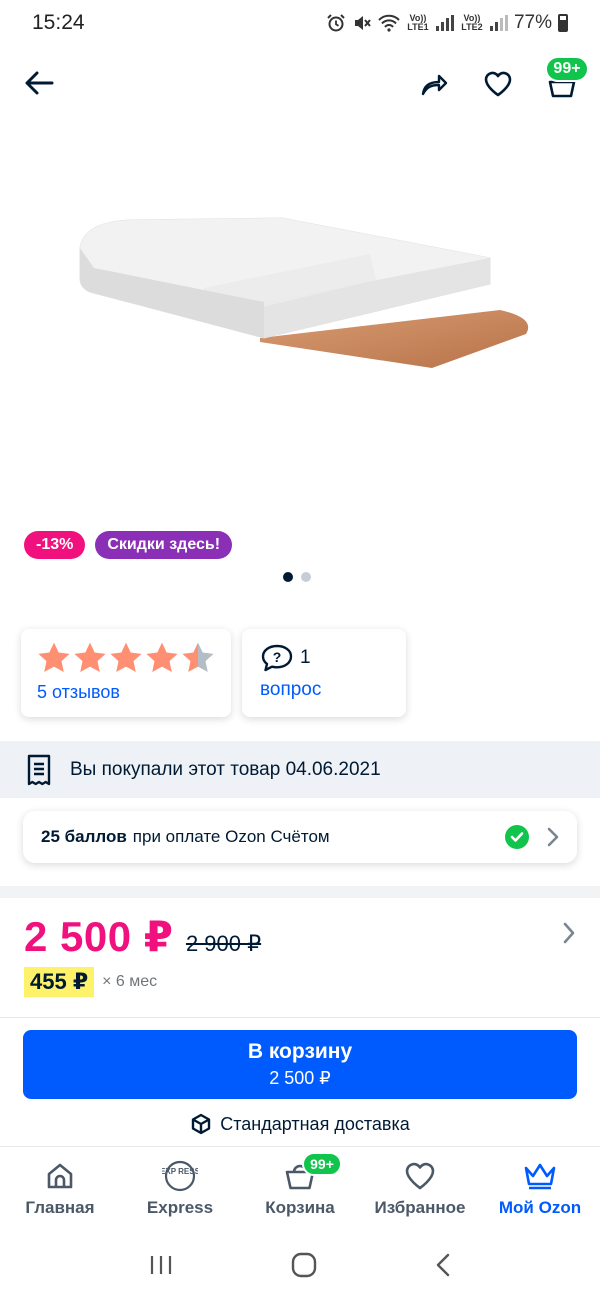 This screenshot has width=600, height=1299. I want to click on signal2-icon, so click(498, 23).